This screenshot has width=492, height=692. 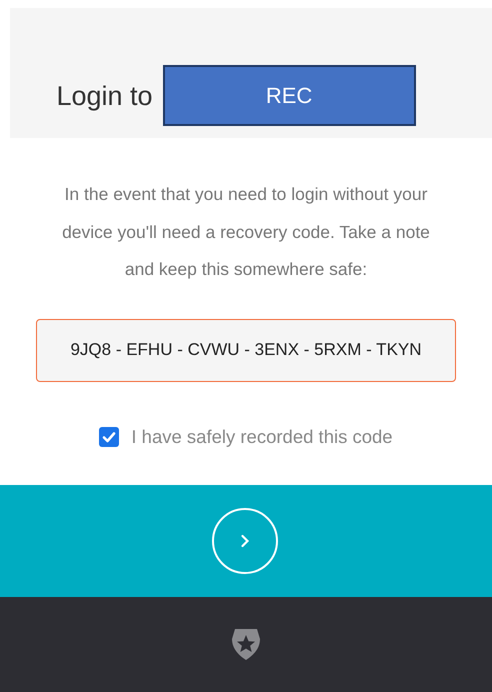 I want to click on shield-star-icon, so click(x=246, y=644).